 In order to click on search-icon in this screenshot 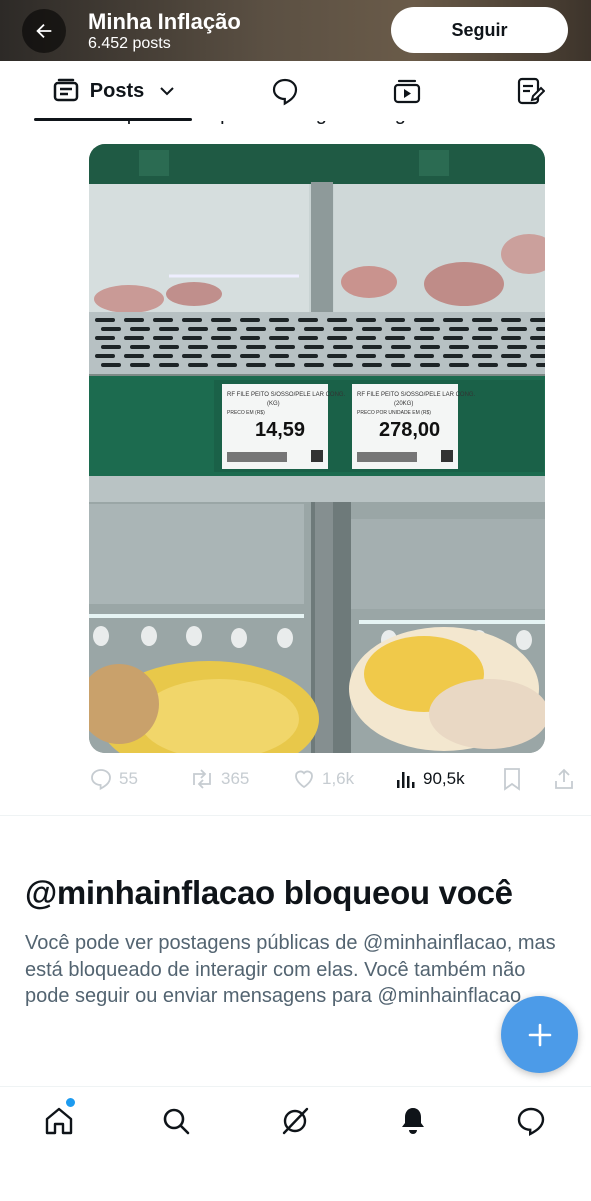, I will do `click(176, 1121)`.